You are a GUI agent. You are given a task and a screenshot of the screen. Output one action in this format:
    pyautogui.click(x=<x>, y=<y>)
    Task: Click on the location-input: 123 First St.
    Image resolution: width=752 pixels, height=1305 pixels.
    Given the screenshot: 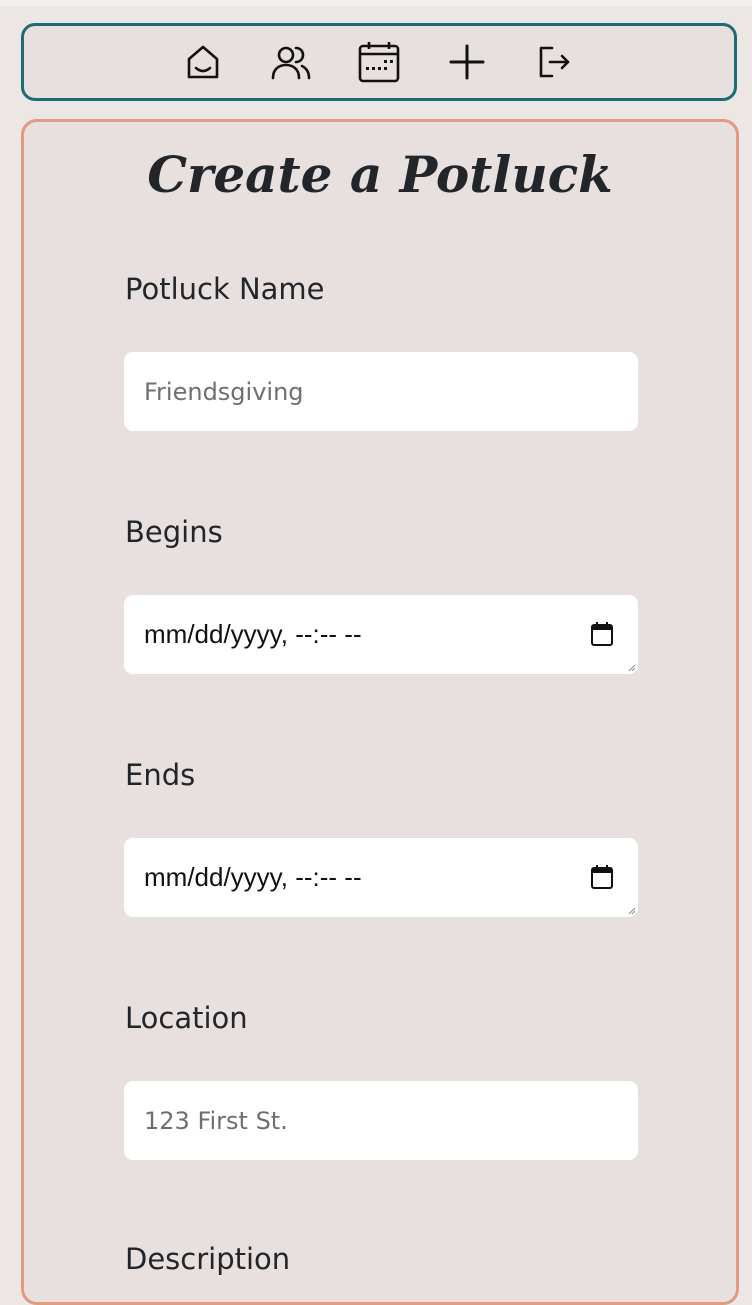 What is the action you would take?
    pyautogui.click(x=381, y=1120)
    